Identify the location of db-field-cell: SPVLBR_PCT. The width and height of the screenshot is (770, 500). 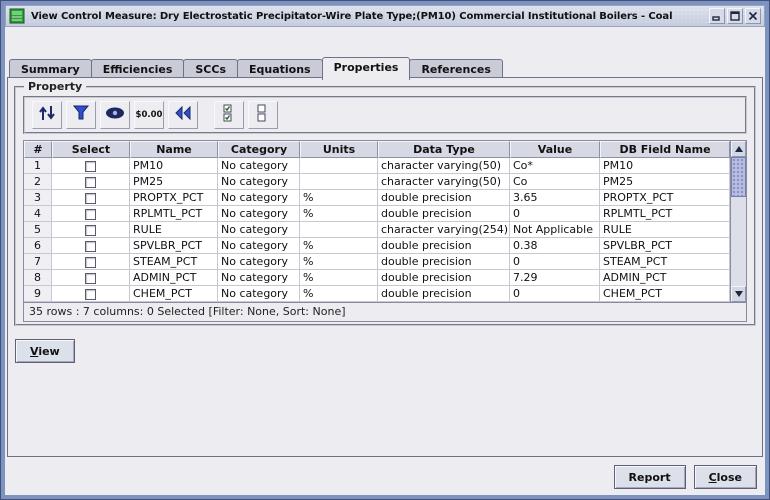
(665, 246).